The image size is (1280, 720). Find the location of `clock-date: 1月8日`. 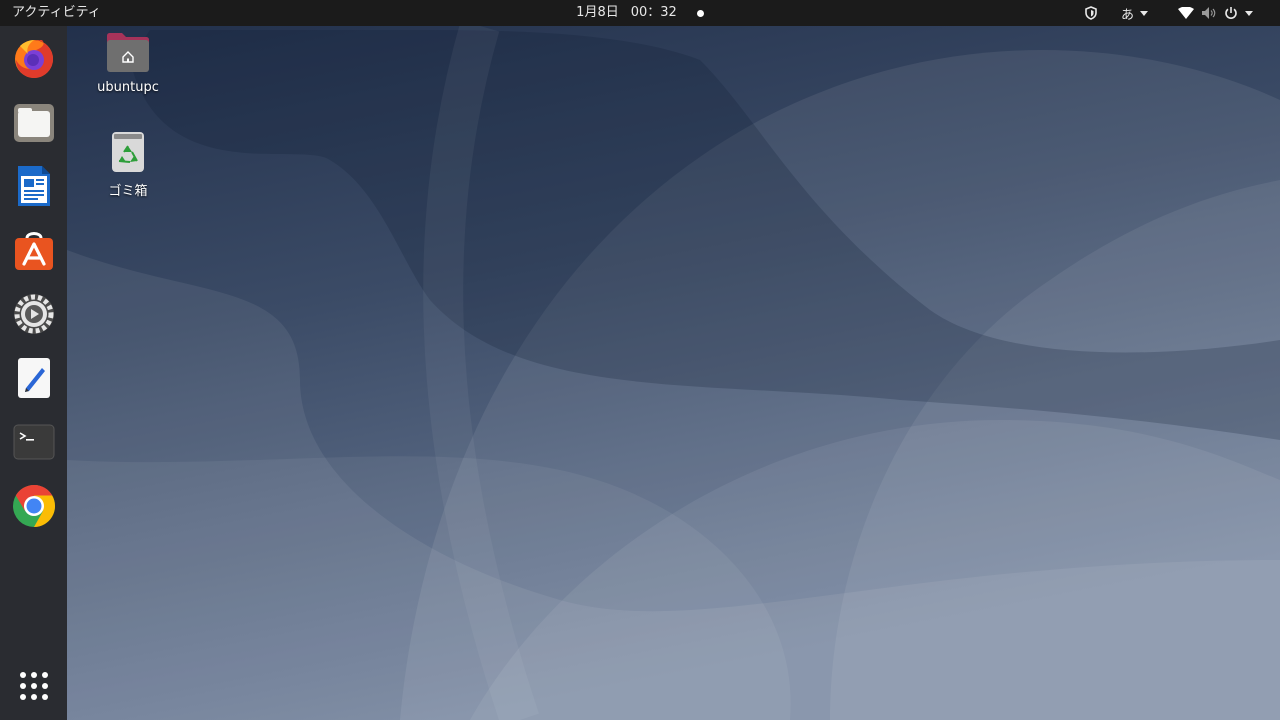

clock-date: 1月8日 is located at coordinates (597, 12).